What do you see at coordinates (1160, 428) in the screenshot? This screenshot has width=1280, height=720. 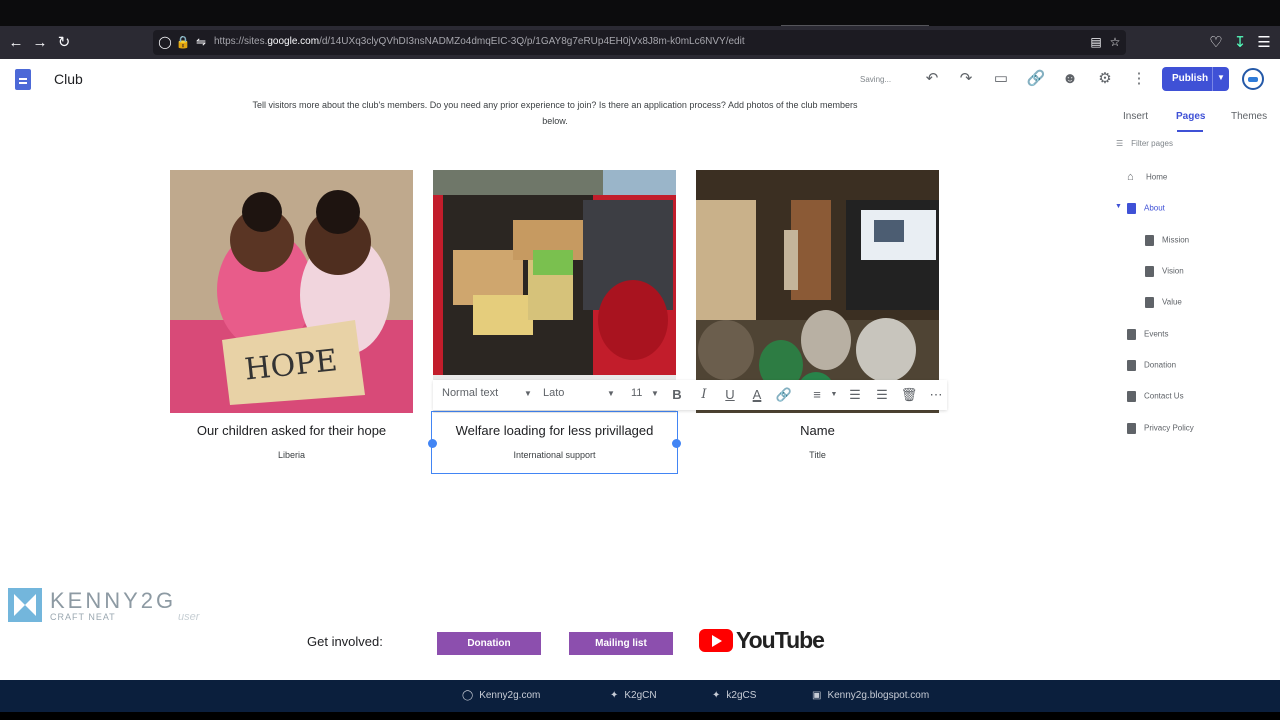 I see `page-item-privacy-policy: Privacy Policy` at bounding box center [1160, 428].